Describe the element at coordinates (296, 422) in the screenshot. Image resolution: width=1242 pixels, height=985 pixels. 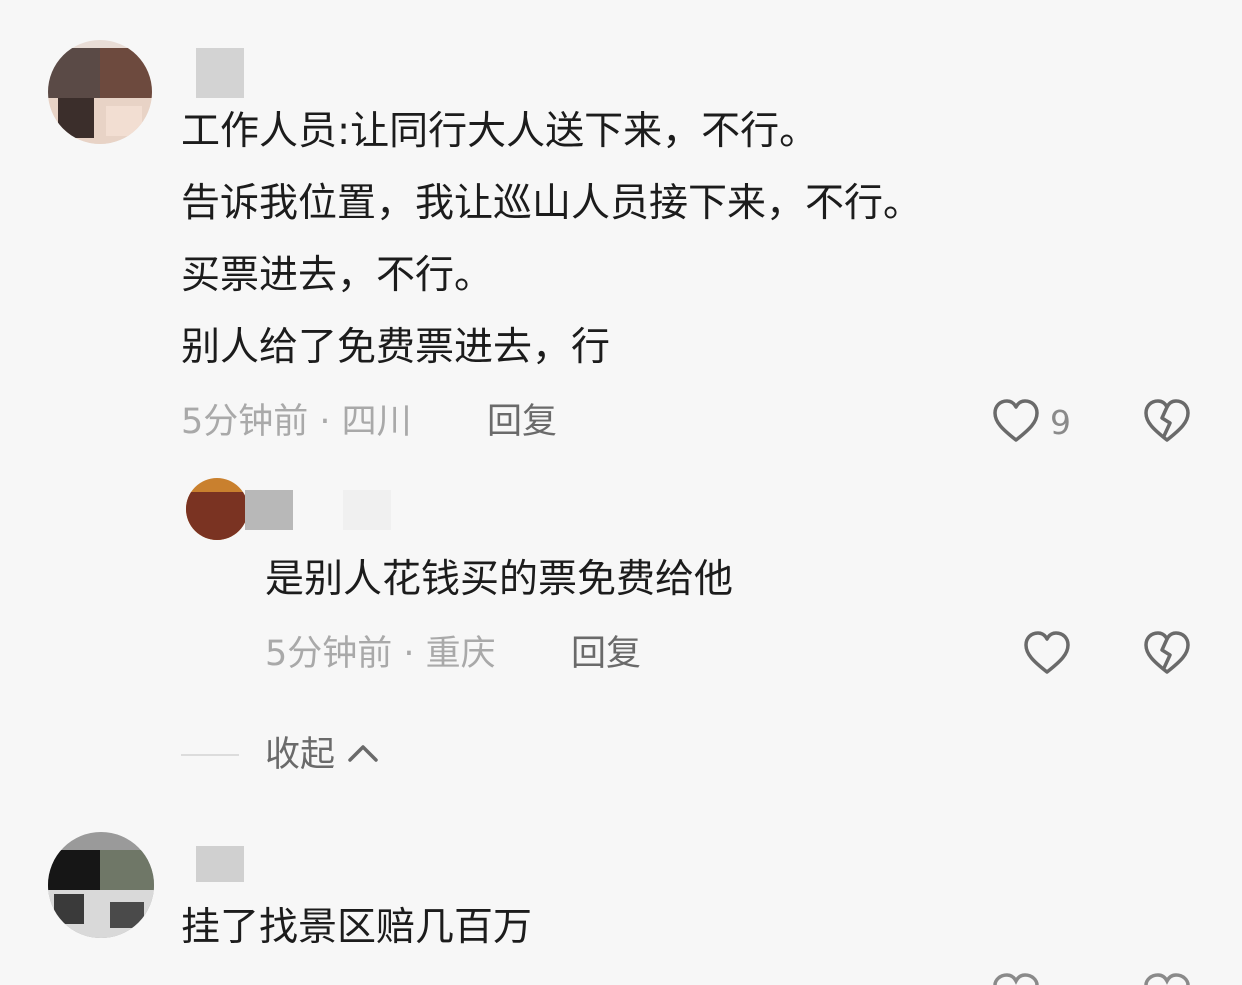
I see `comment-meta: 5分钟前 · 四川` at that location.